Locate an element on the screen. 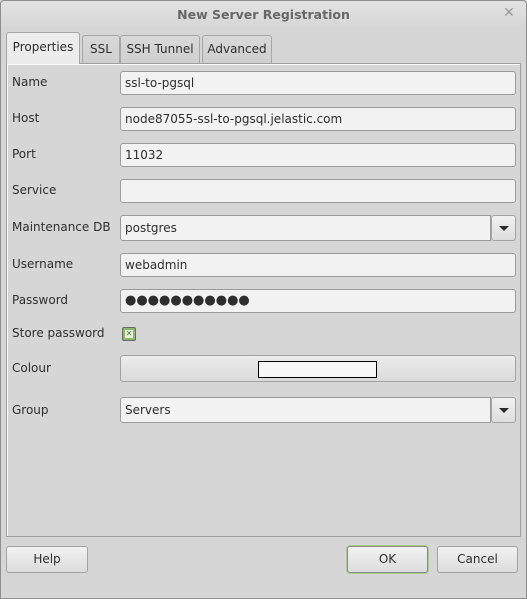 The height and width of the screenshot is (599, 527). ok-button: OK is located at coordinates (387, 559).